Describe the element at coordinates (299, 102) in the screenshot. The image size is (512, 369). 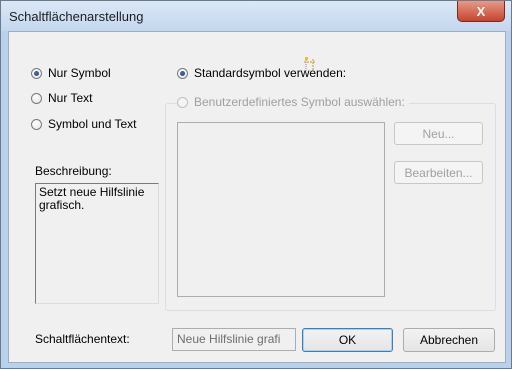
I see `radio-label: Benutzerdefiniertes Symbol auswählen:` at that location.